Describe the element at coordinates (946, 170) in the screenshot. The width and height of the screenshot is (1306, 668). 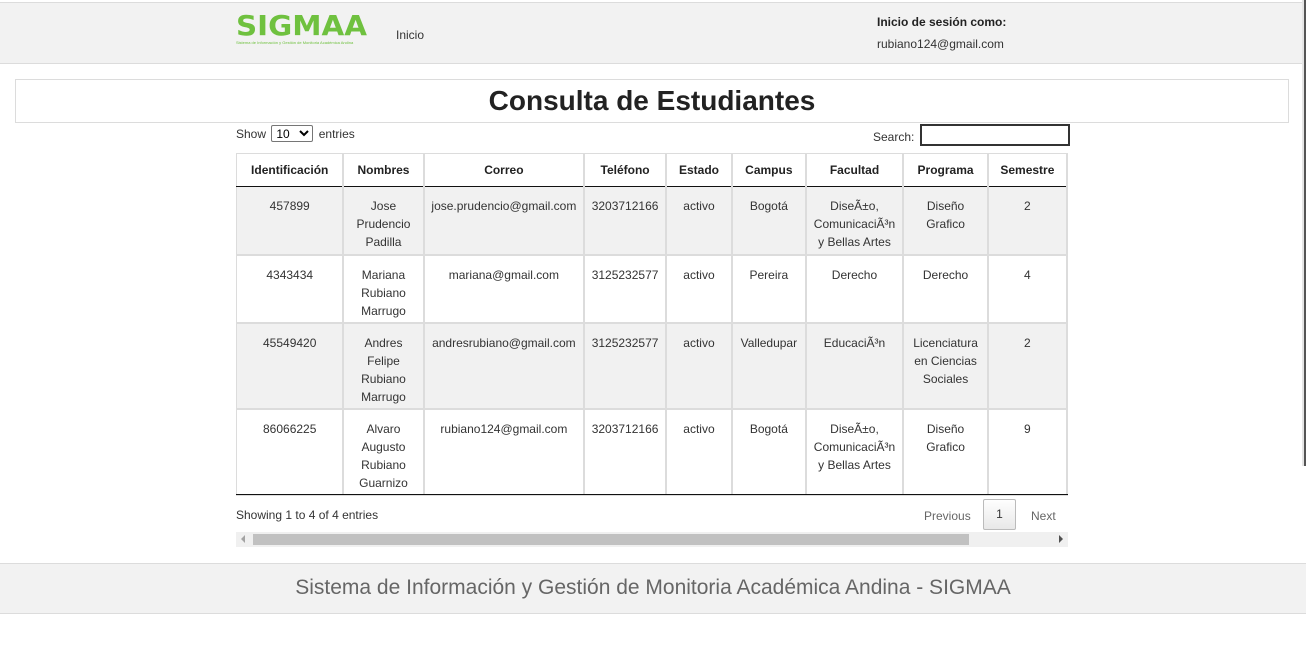
I see `column-header-programa: Programa` at that location.